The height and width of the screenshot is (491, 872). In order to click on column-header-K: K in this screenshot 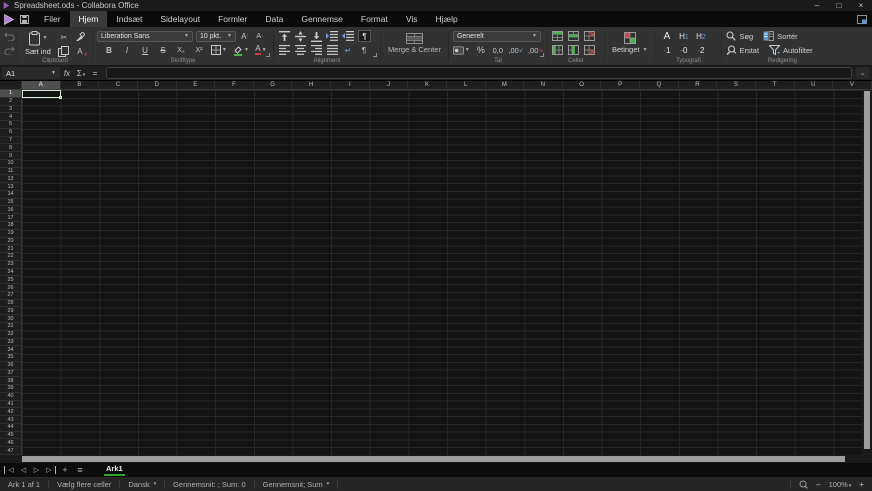, I will do `click(427, 85)`.